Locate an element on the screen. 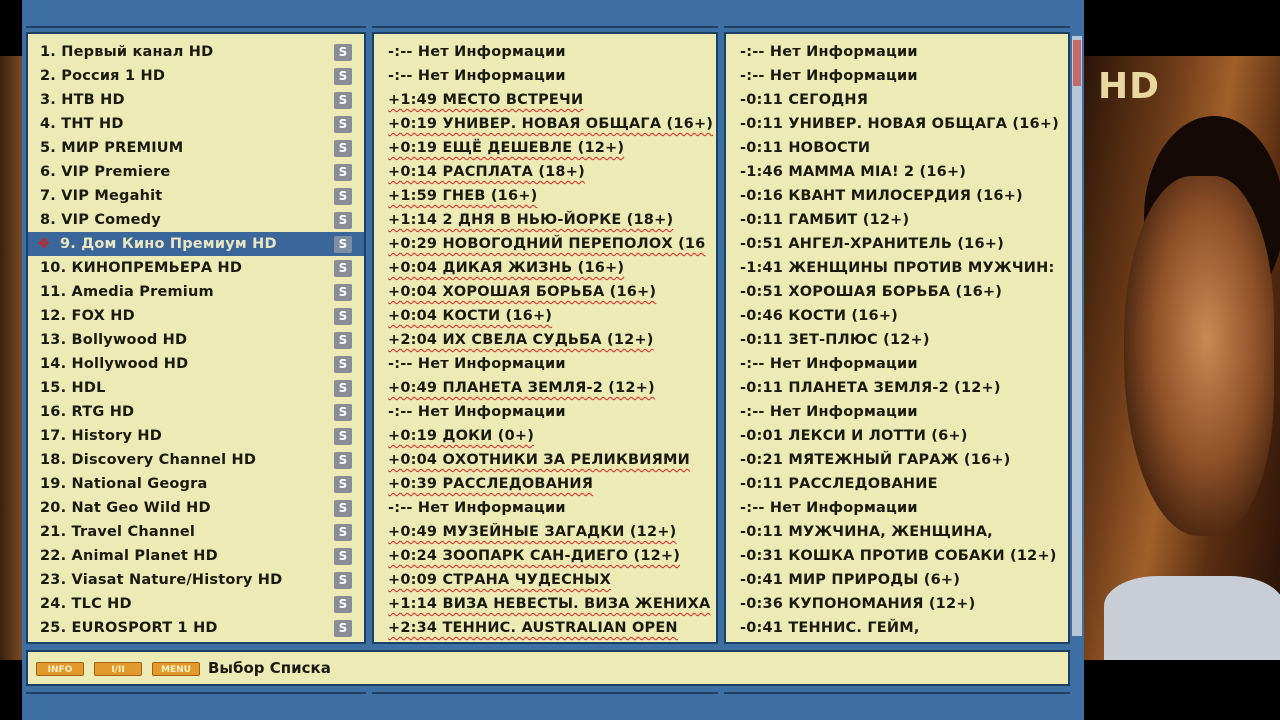  channel-row: 17. History HD S is located at coordinates (196, 436).